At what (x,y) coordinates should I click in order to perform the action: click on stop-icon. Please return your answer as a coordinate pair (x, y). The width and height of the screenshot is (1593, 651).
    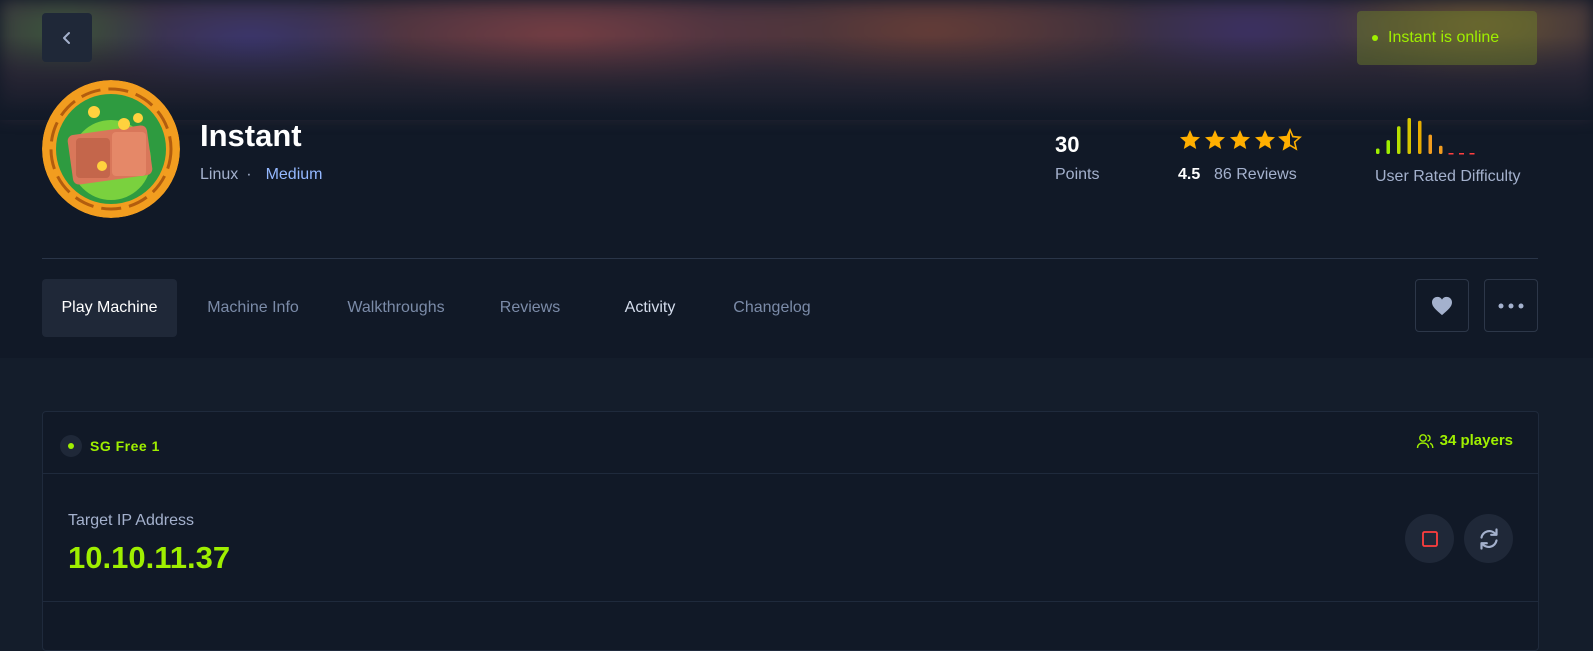
    Looking at the image, I should click on (1429, 538).